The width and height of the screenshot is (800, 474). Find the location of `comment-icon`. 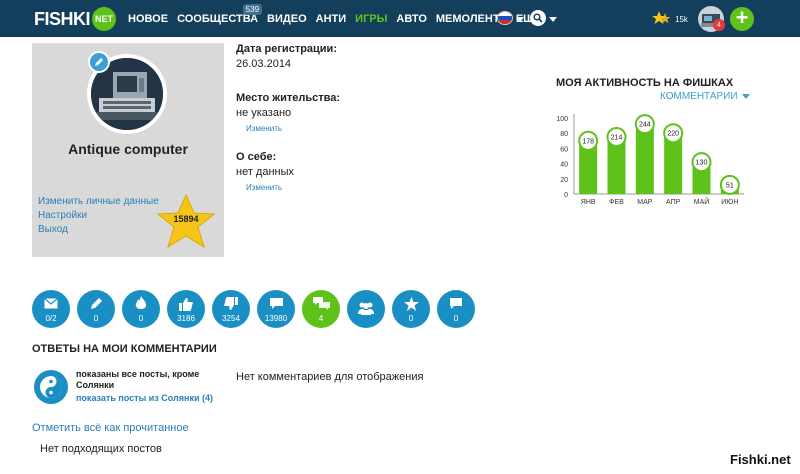

comment-icon is located at coordinates (276, 303).